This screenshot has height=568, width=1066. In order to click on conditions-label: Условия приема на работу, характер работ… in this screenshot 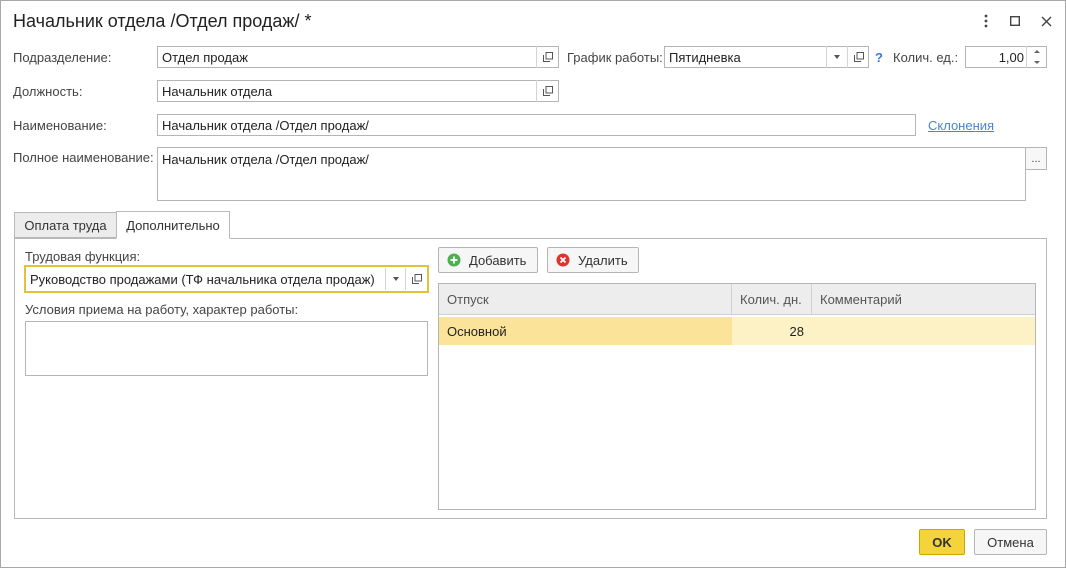, I will do `click(162, 309)`.